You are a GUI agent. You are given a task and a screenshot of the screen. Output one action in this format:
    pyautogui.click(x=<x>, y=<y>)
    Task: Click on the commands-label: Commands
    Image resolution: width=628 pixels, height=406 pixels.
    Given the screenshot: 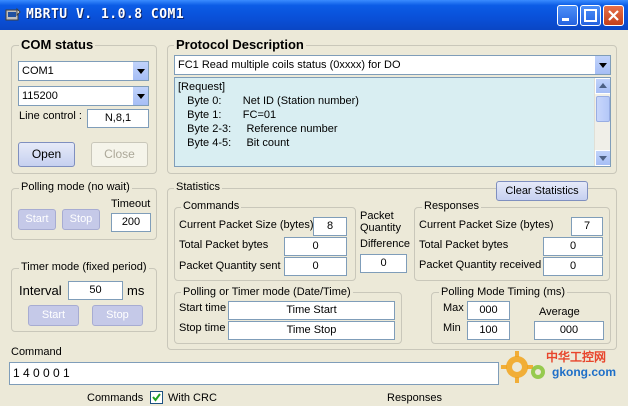 What is the action you would take?
    pyautogui.click(x=115, y=398)
    